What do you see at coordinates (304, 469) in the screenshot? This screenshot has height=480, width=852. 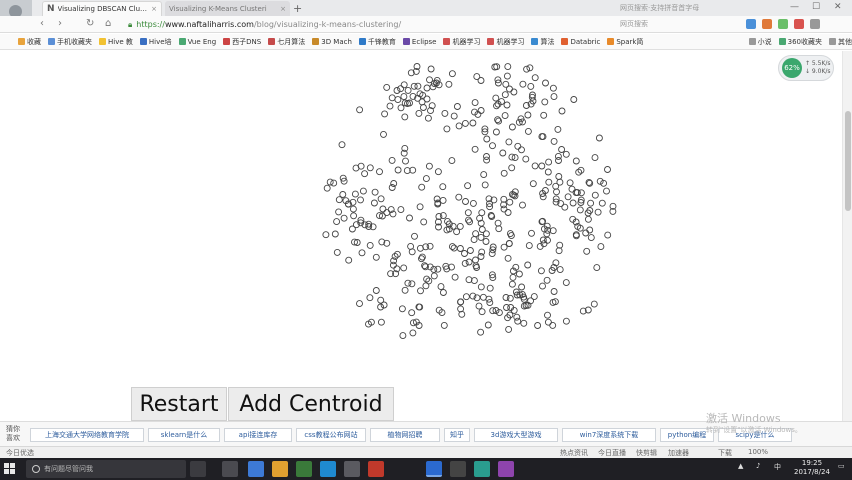 I see `store-icon` at bounding box center [304, 469].